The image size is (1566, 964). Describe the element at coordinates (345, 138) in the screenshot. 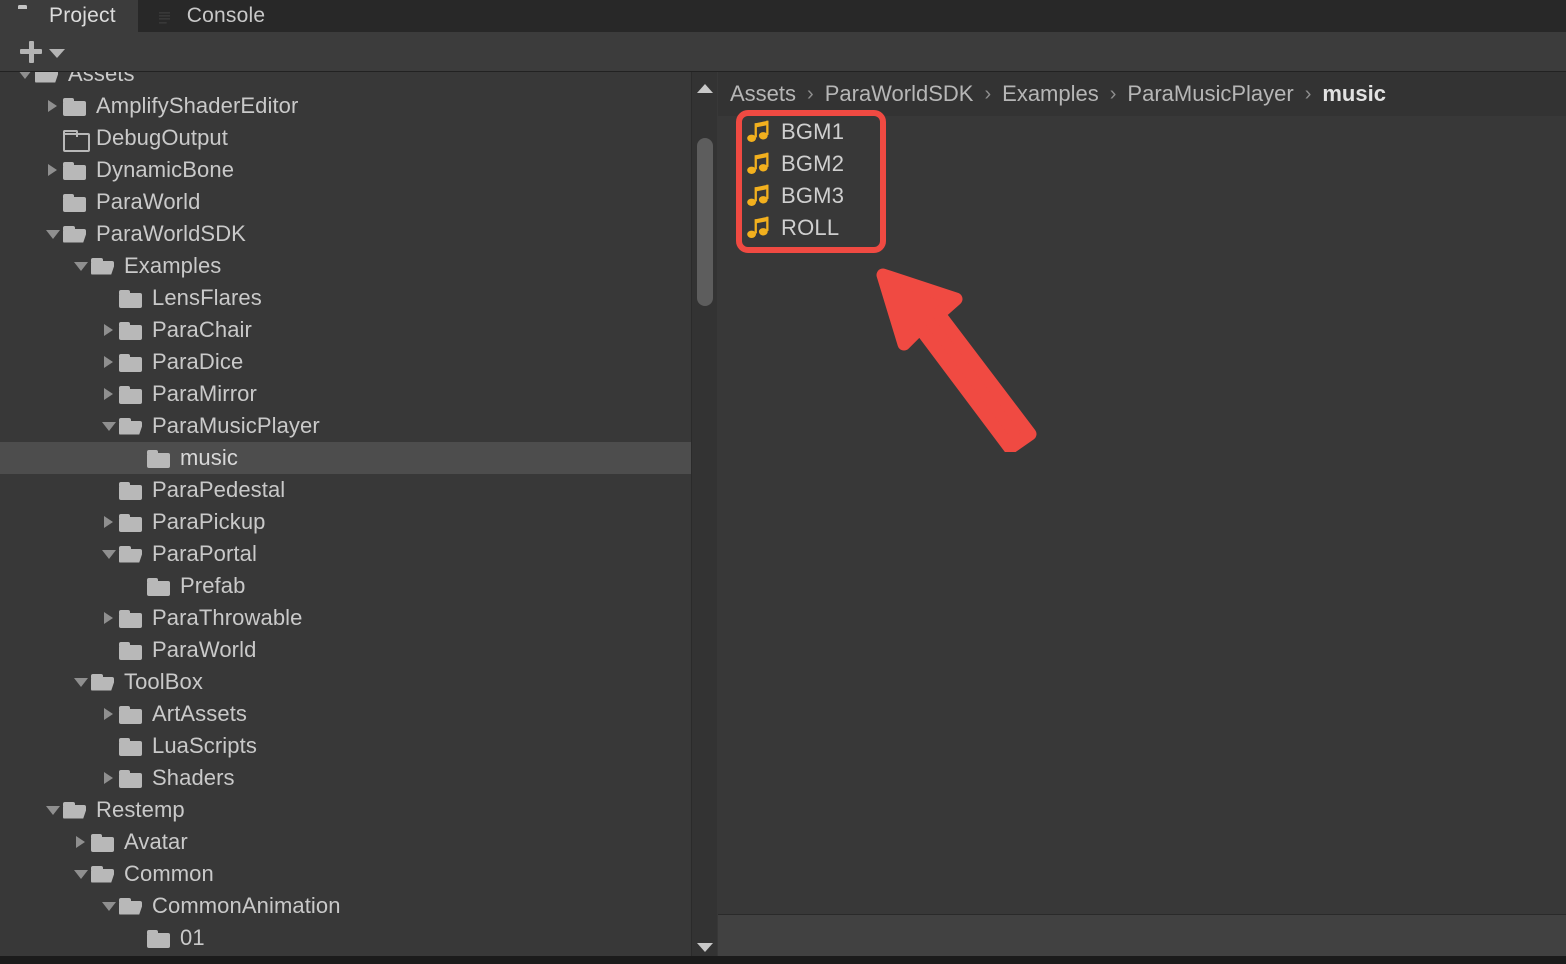

I see `tree-item-debugoutput: DebugOutput` at that location.